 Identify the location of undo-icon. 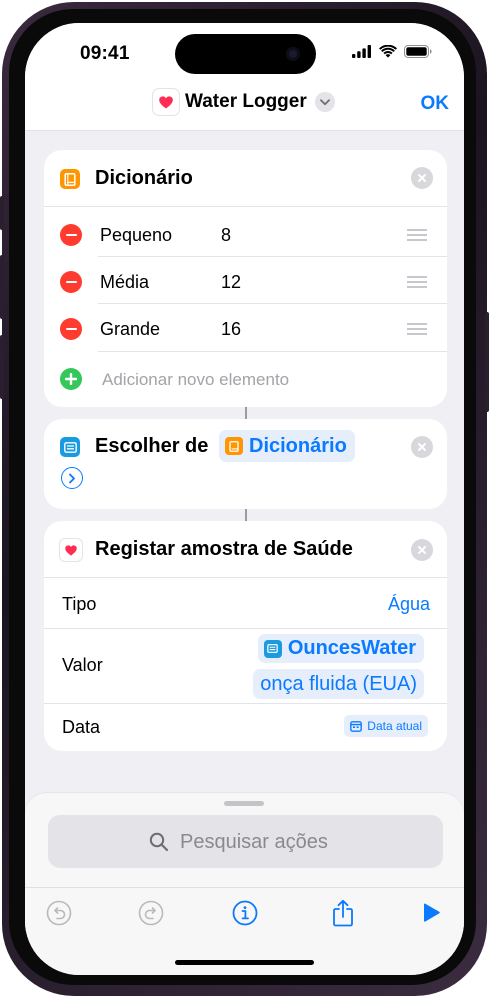
(59, 913).